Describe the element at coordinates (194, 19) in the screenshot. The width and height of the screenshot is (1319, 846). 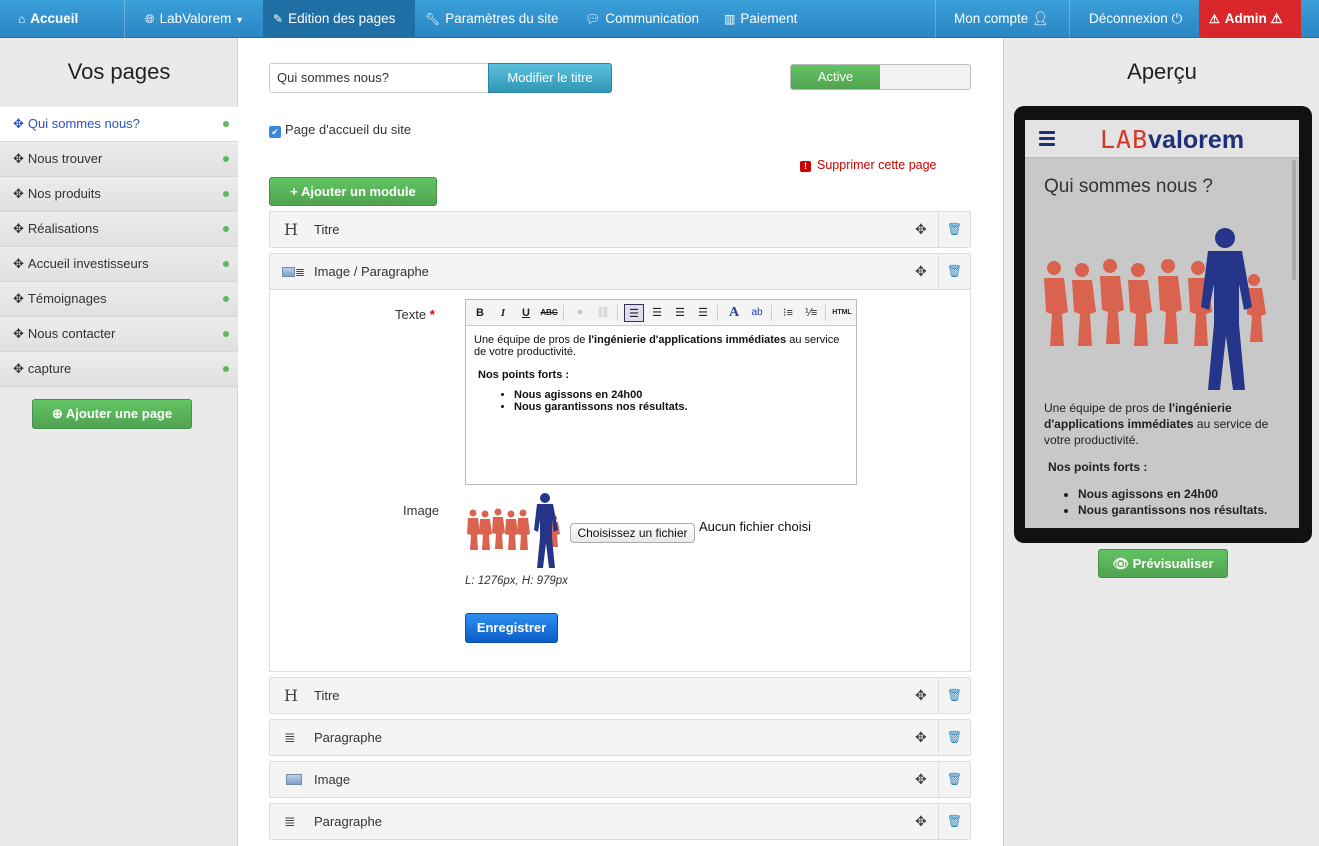
I see `site-dropdown: 🌐︎ LabValorem ▼` at that location.